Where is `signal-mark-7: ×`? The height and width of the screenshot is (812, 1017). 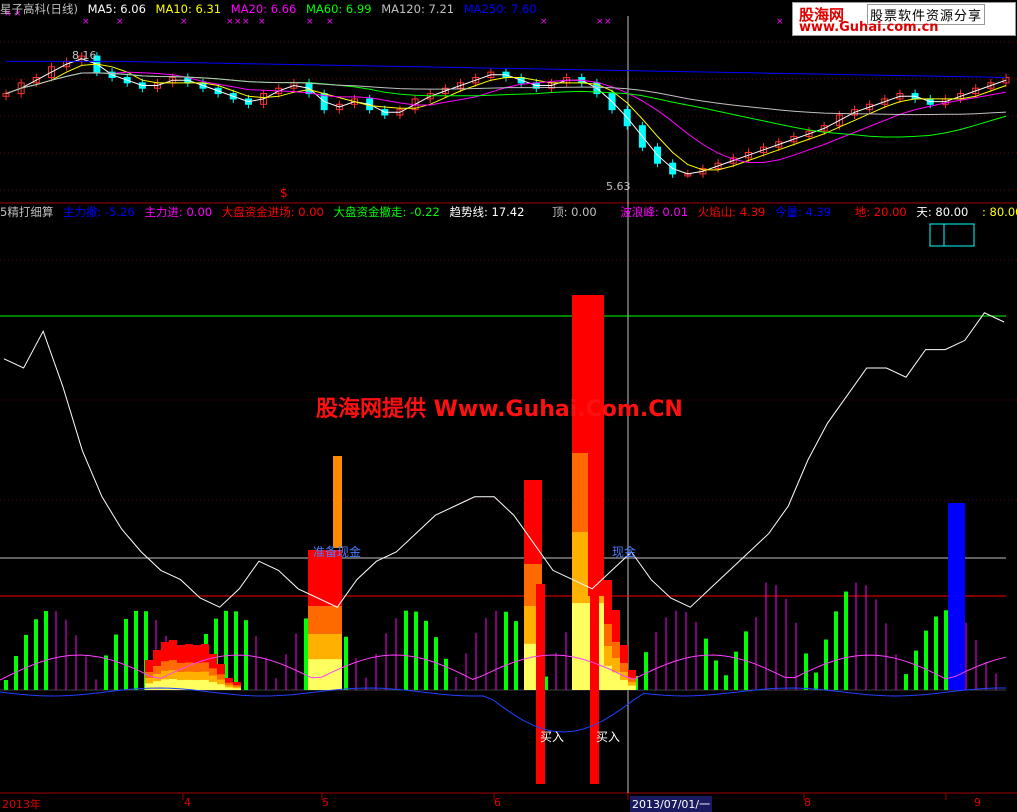
signal-mark-7: × is located at coordinates (246, 22).